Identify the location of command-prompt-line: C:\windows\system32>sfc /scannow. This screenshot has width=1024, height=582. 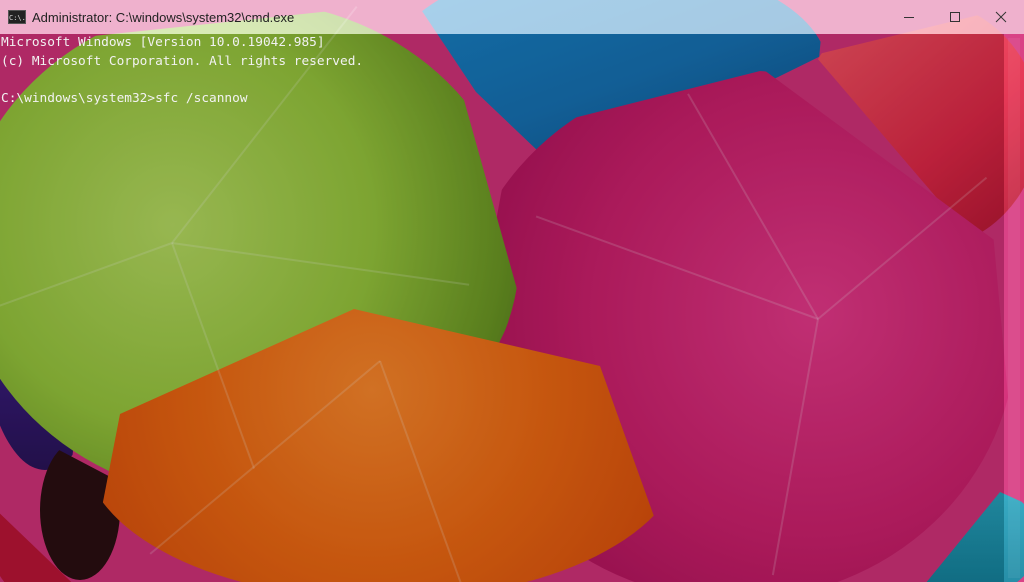
(502, 99).